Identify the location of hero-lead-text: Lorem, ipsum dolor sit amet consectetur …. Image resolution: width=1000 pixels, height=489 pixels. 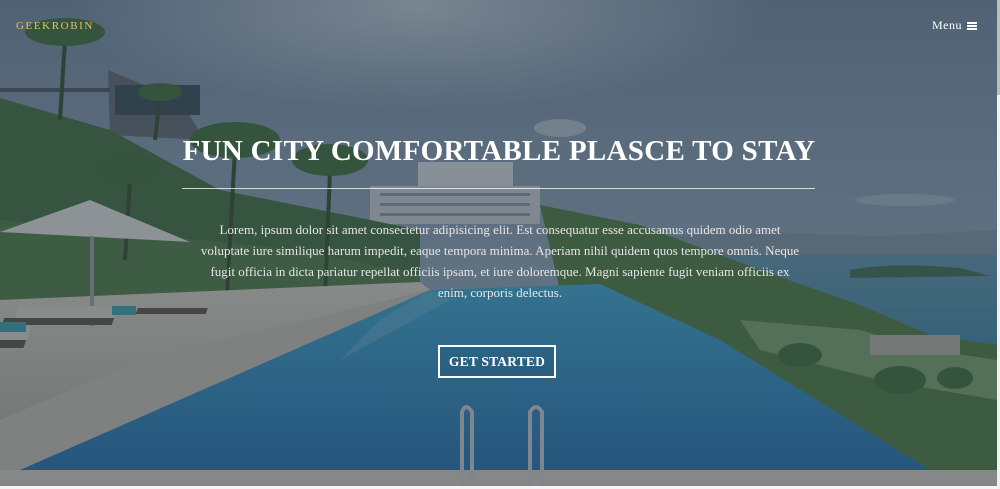
(500, 261).